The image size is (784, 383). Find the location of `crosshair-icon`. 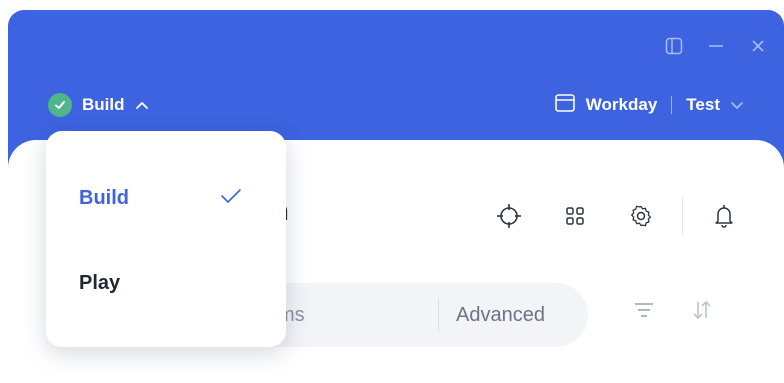

crosshair-icon is located at coordinates (509, 216).